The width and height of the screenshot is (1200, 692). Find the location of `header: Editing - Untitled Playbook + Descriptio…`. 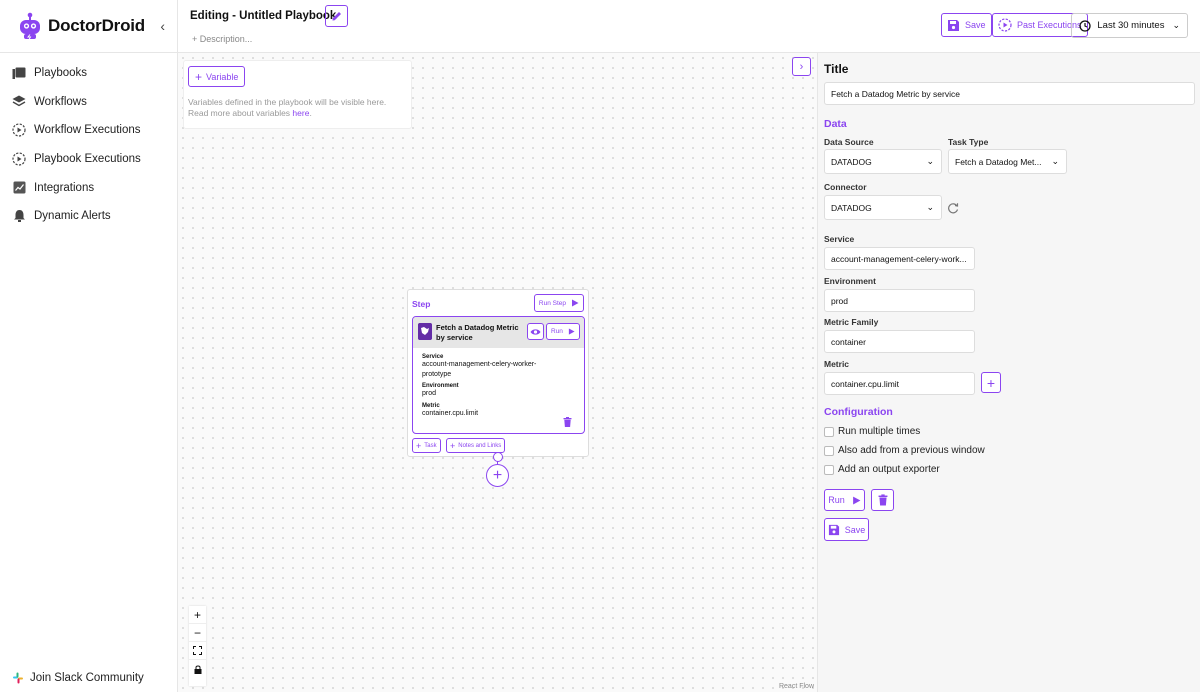

header: Editing - Untitled Playbook + Descriptio… is located at coordinates (689, 26).